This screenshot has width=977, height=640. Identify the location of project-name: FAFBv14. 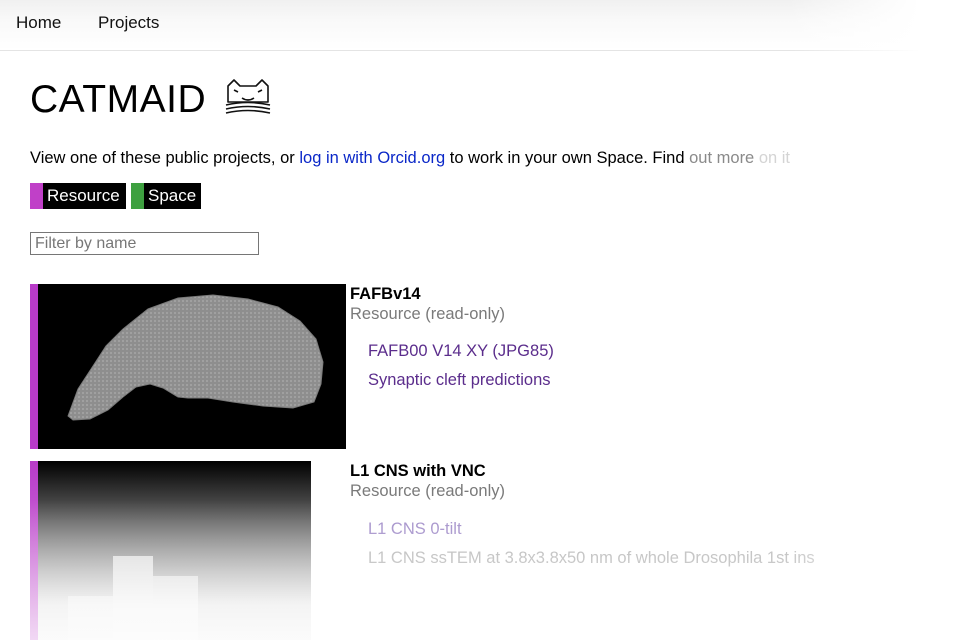
(385, 294).